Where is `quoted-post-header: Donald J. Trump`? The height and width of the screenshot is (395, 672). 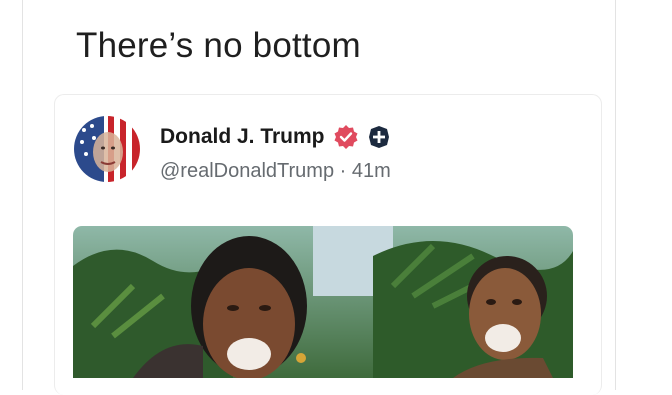
quoted-post-header: Donald J. Trump is located at coordinates (275, 137).